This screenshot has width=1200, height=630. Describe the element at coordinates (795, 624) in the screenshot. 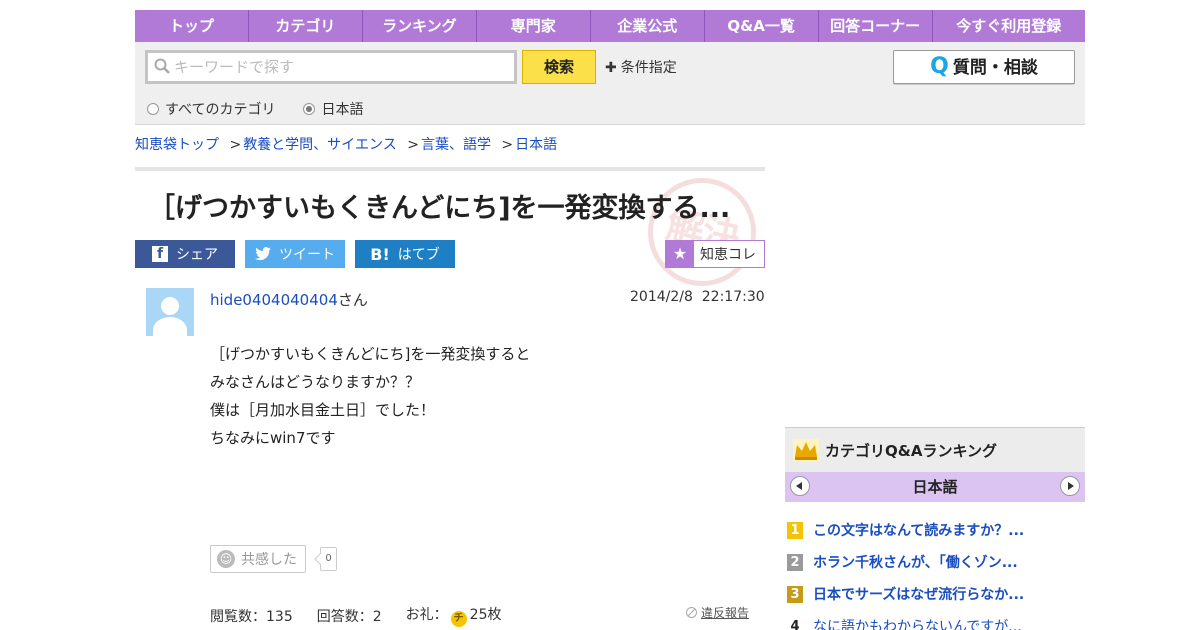

I see `rank-number: 4` at that location.